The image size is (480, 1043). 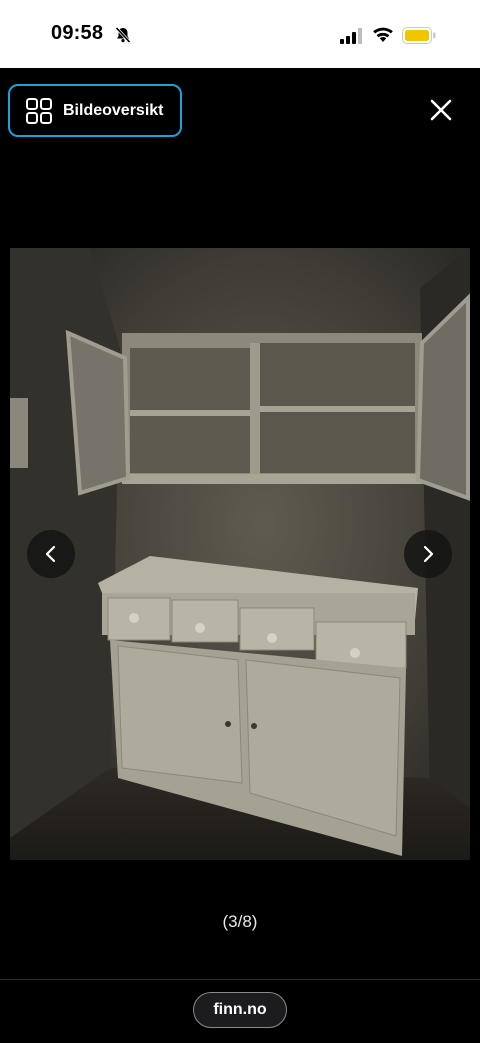 I want to click on battery-icon, so click(x=419, y=35).